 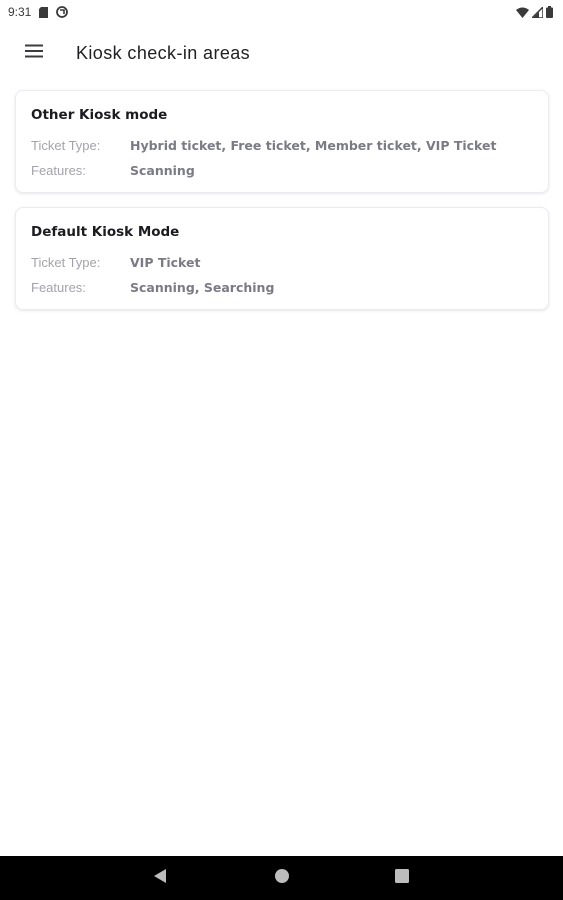 What do you see at coordinates (549, 12) in the screenshot?
I see `battery-icon` at bounding box center [549, 12].